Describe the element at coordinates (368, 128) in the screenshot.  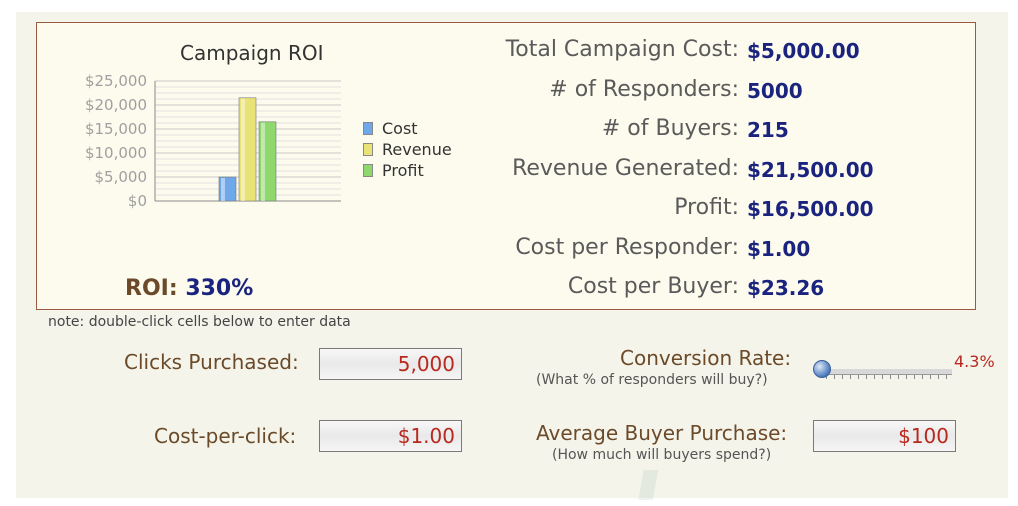
I see `legend-swatch-cost` at that location.